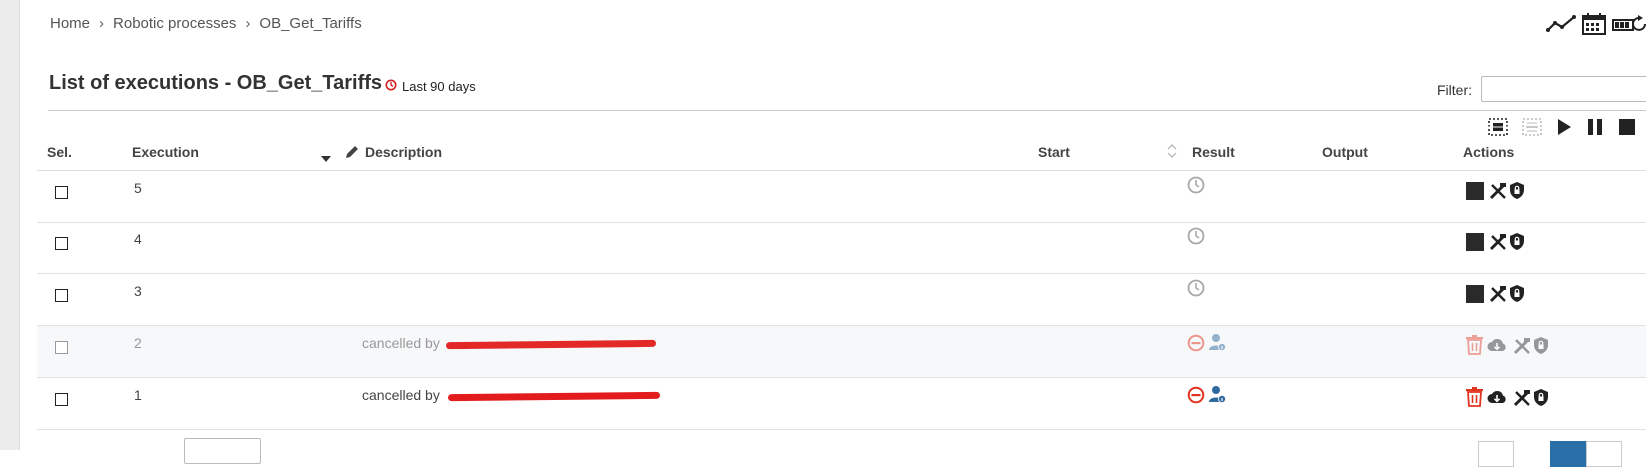  I want to click on execution-id: 4, so click(138, 239).